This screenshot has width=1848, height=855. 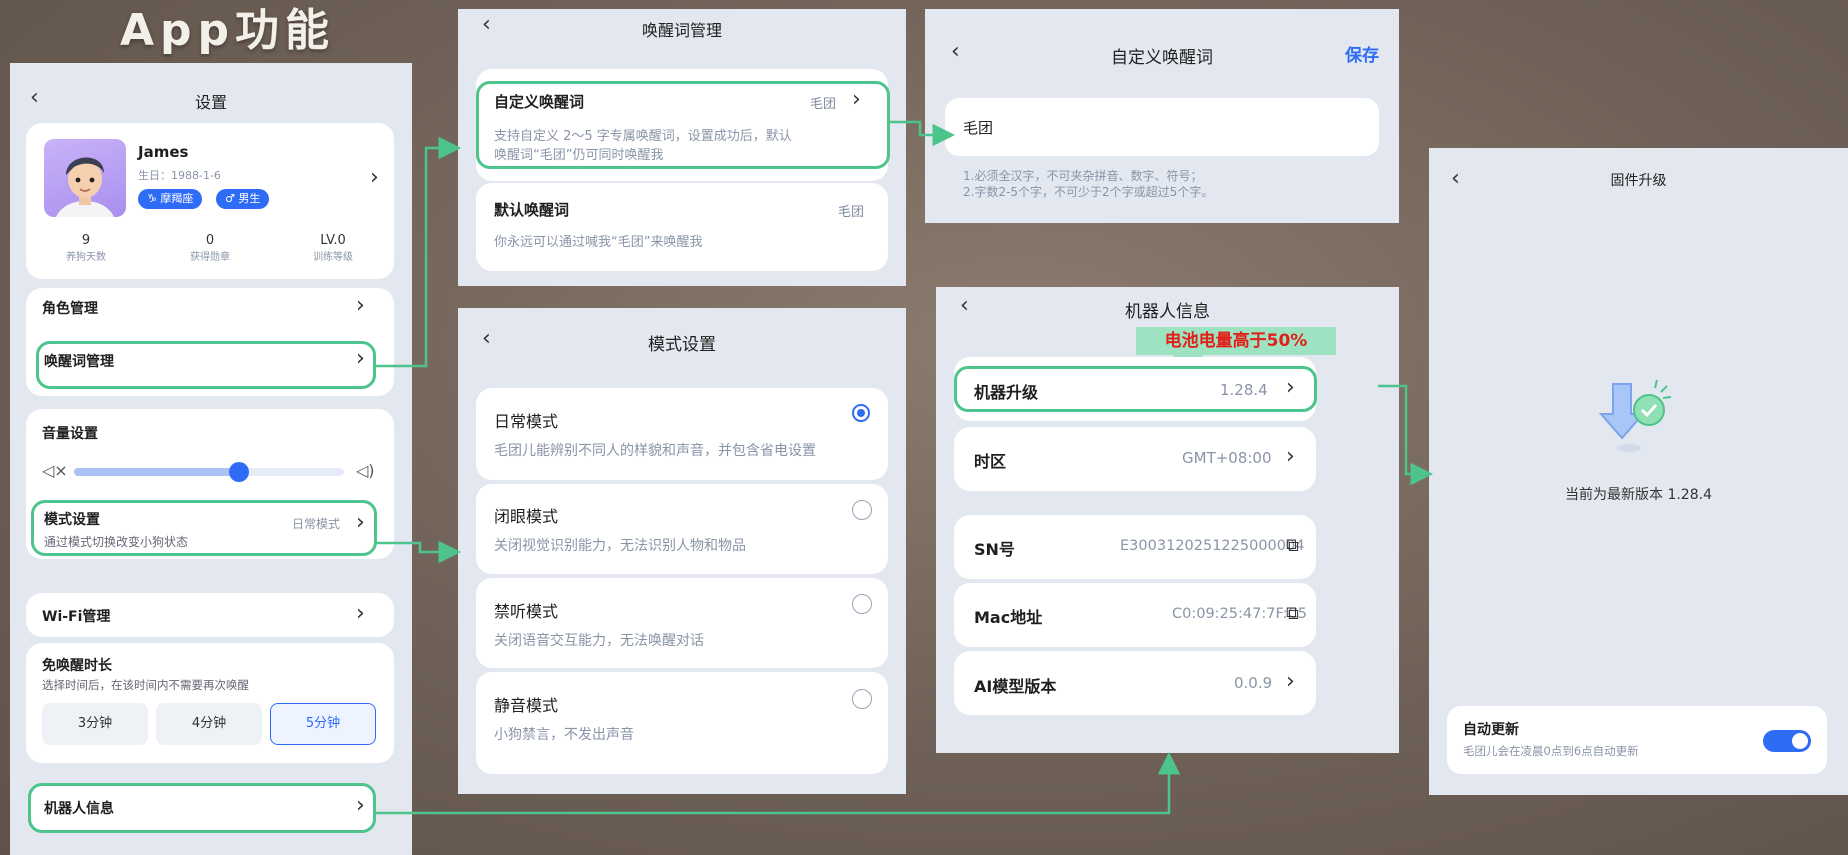 I want to click on mode-name: 闭眼模式, so click(x=526, y=516).